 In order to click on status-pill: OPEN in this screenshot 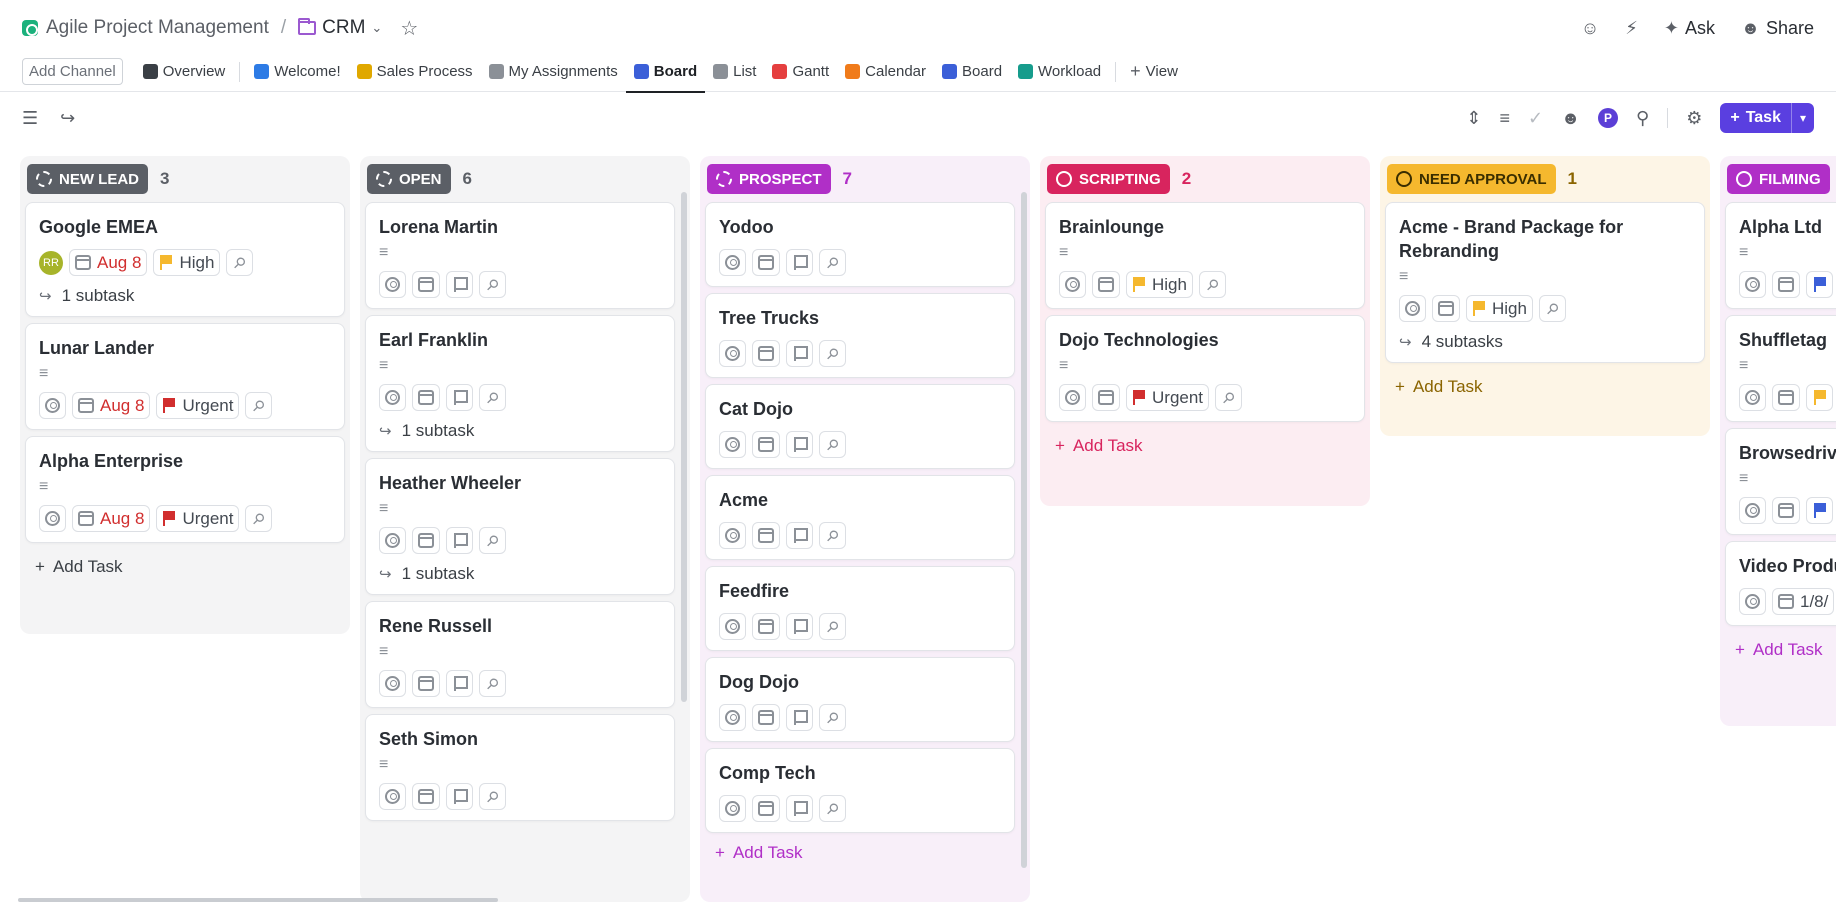, I will do `click(409, 179)`.